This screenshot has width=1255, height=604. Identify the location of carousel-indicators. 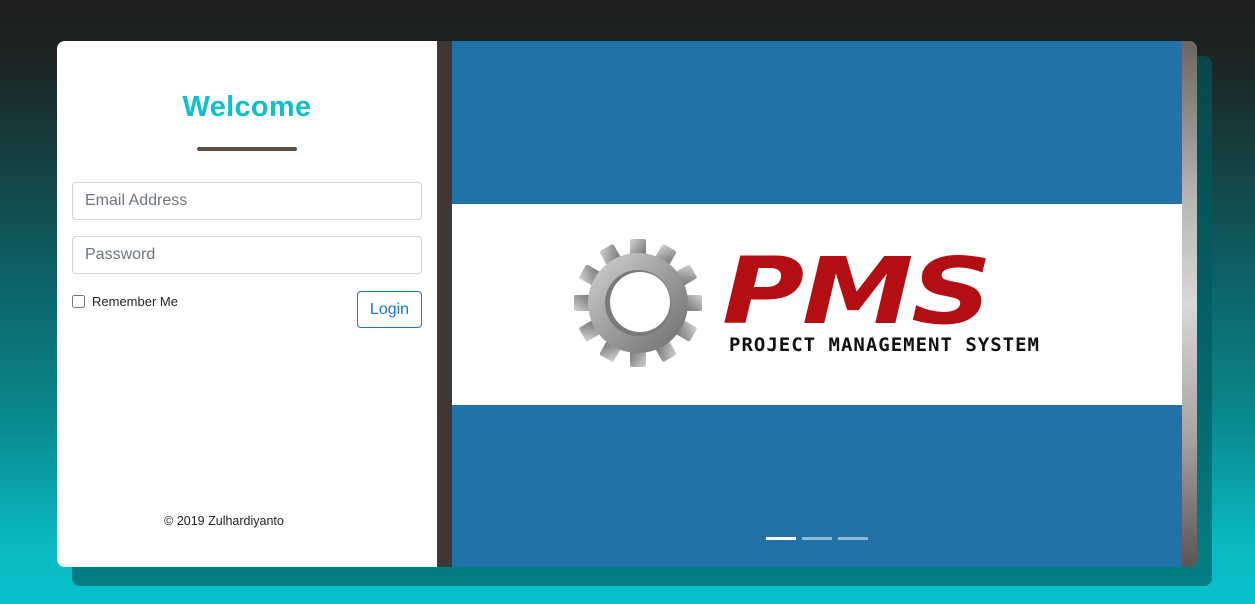
(817, 538).